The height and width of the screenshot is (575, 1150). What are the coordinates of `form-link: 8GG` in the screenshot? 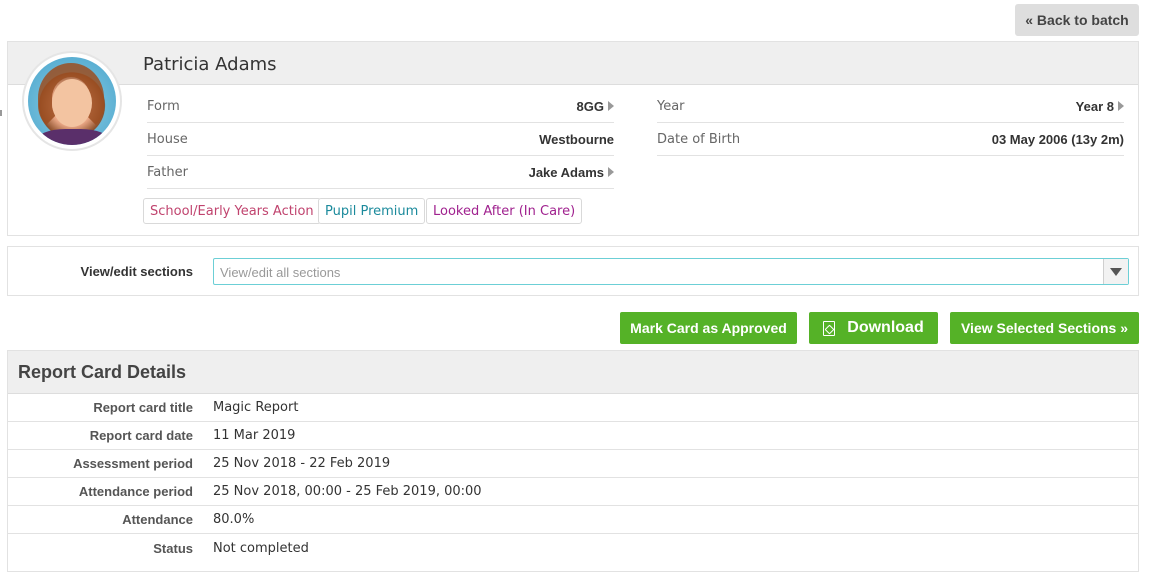 It's located at (595, 106).